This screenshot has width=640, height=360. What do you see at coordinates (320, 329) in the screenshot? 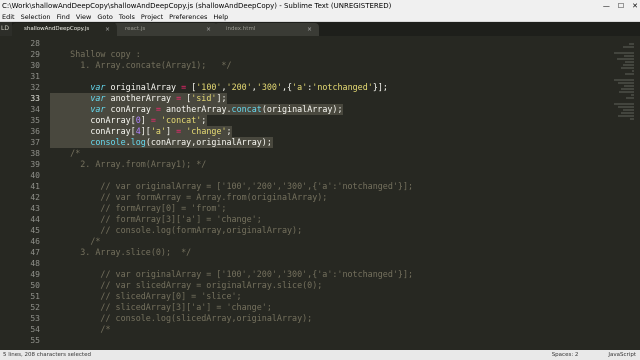
I see `code-line: 54 /*` at bounding box center [320, 329].